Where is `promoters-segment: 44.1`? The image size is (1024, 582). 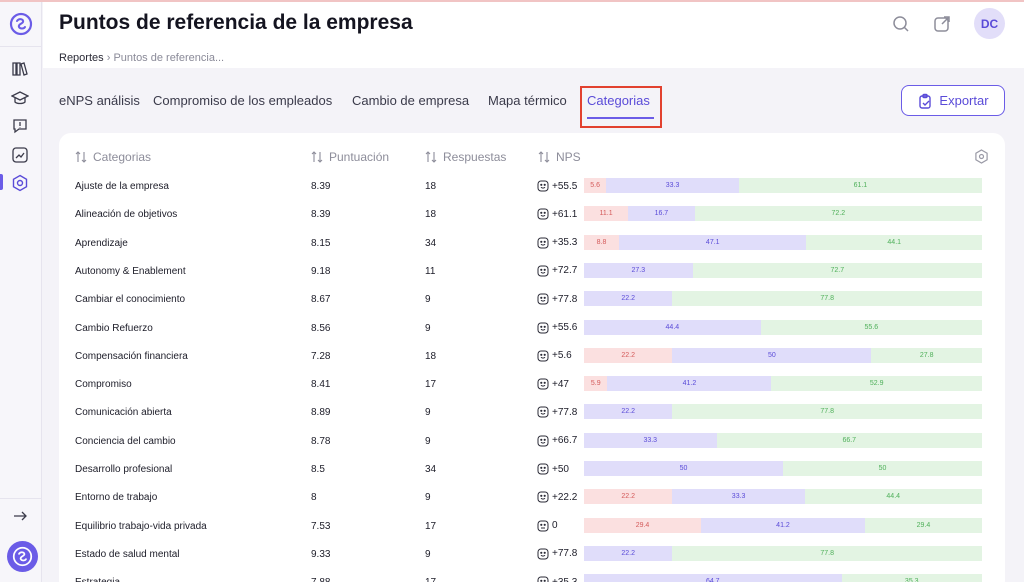 promoters-segment: 44.1 is located at coordinates (894, 242).